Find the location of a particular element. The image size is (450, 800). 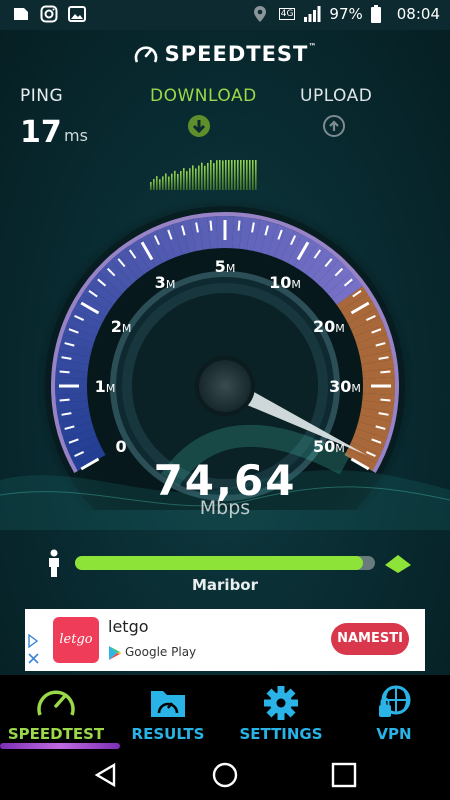

progress-track is located at coordinates (225, 563).